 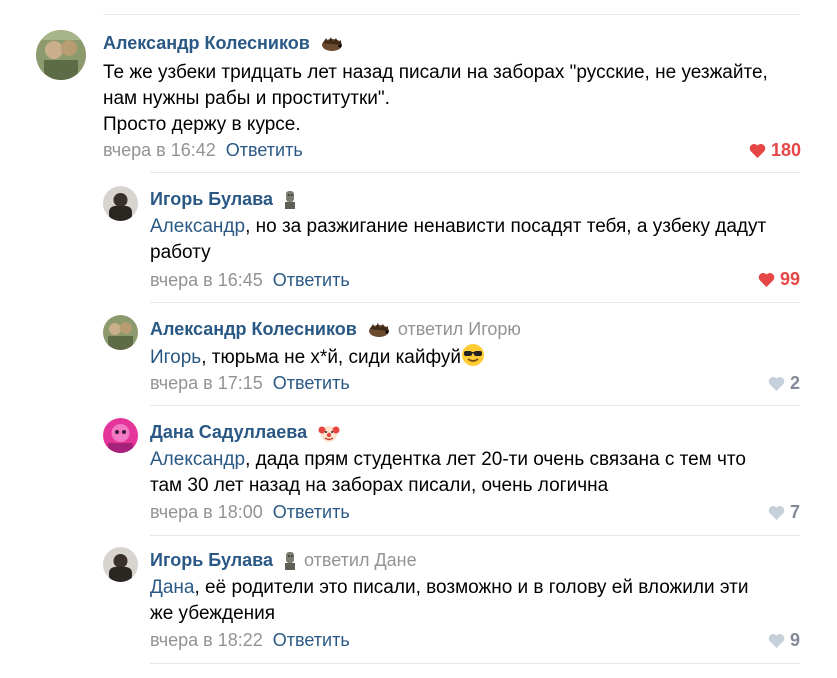 What do you see at coordinates (246, 98) in the screenshot?
I see `comment-text: нам нужны рабы и проститутки".` at bounding box center [246, 98].